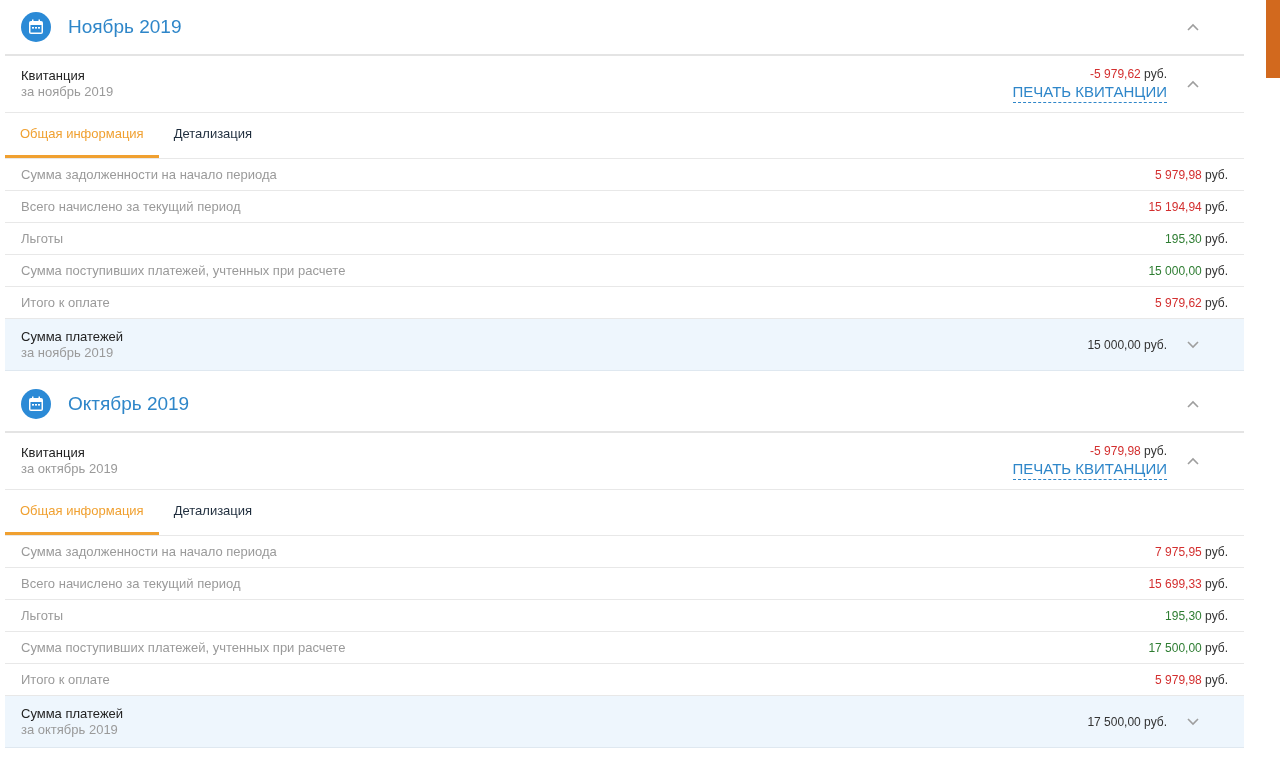  What do you see at coordinates (1127, 722) in the screenshot?
I see `payments-amount: 17 500,00 руб.` at bounding box center [1127, 722].